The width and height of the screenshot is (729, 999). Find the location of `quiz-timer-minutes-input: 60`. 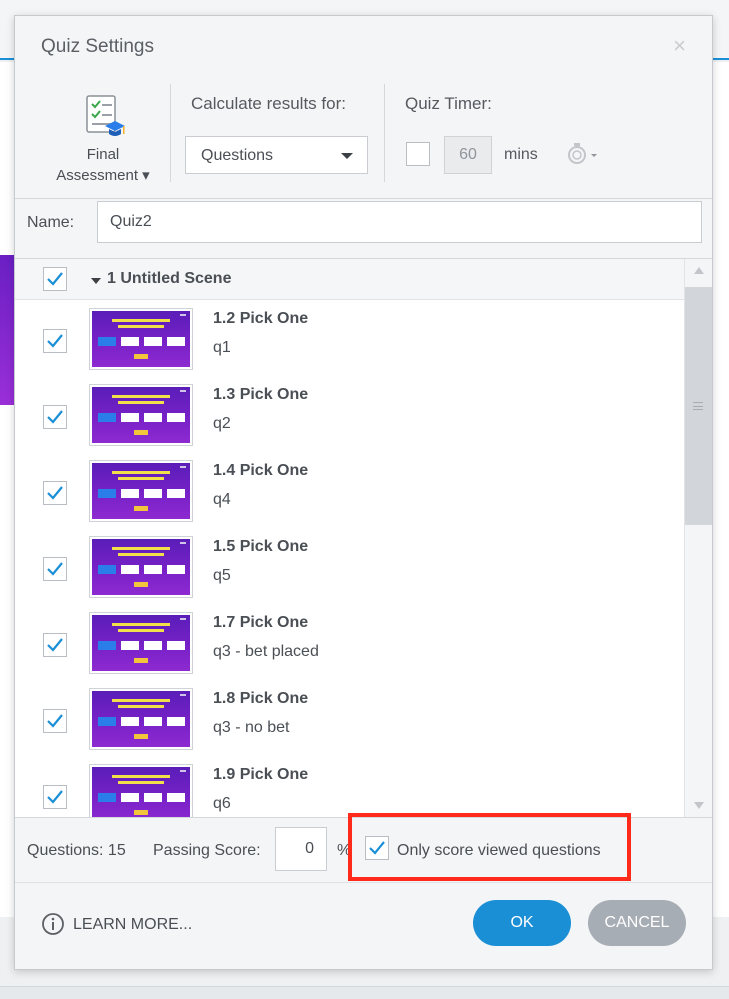

quiz-timer-minutes-input: 60 is located at coordinates (468, 155).